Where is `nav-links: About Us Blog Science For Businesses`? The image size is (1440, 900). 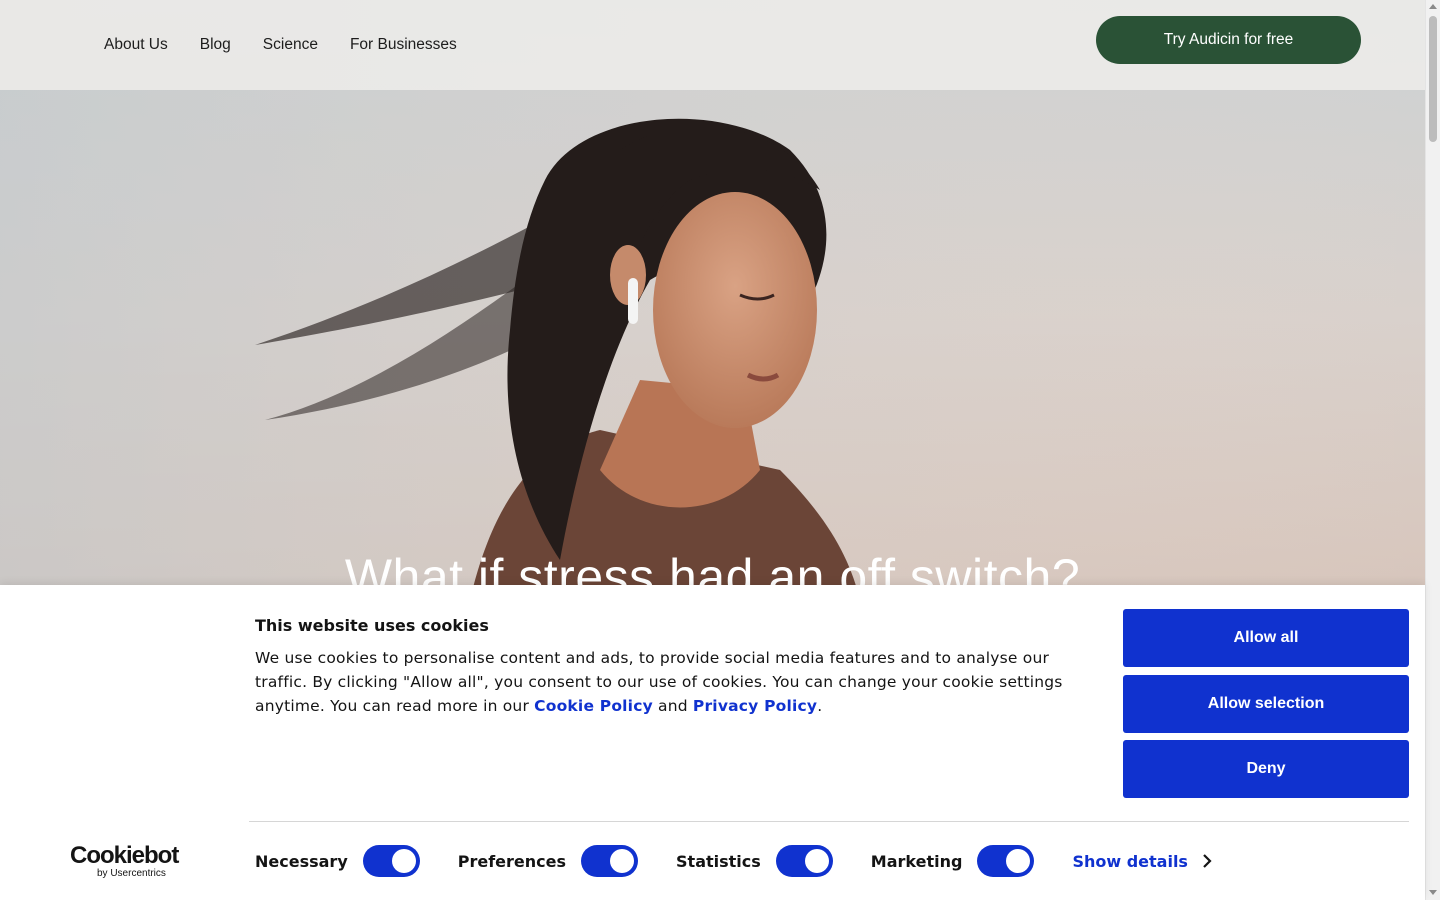
nav-links: About Us Blog Science For Businesses is located at coordinates (280, 45).